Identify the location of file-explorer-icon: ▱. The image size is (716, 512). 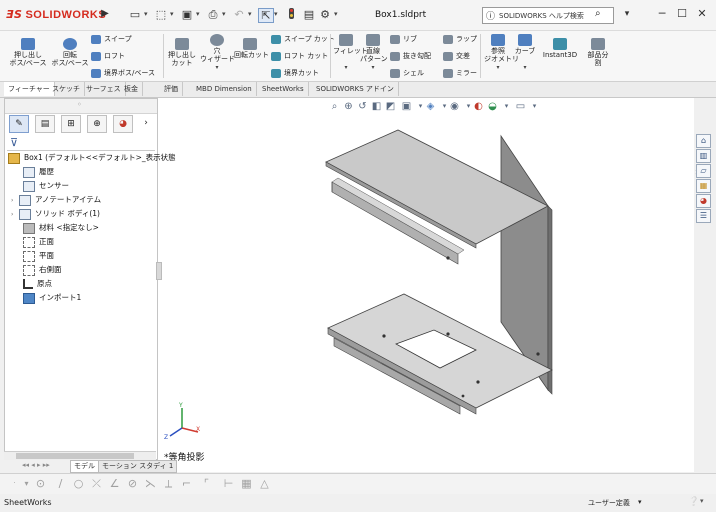
(703, 171).